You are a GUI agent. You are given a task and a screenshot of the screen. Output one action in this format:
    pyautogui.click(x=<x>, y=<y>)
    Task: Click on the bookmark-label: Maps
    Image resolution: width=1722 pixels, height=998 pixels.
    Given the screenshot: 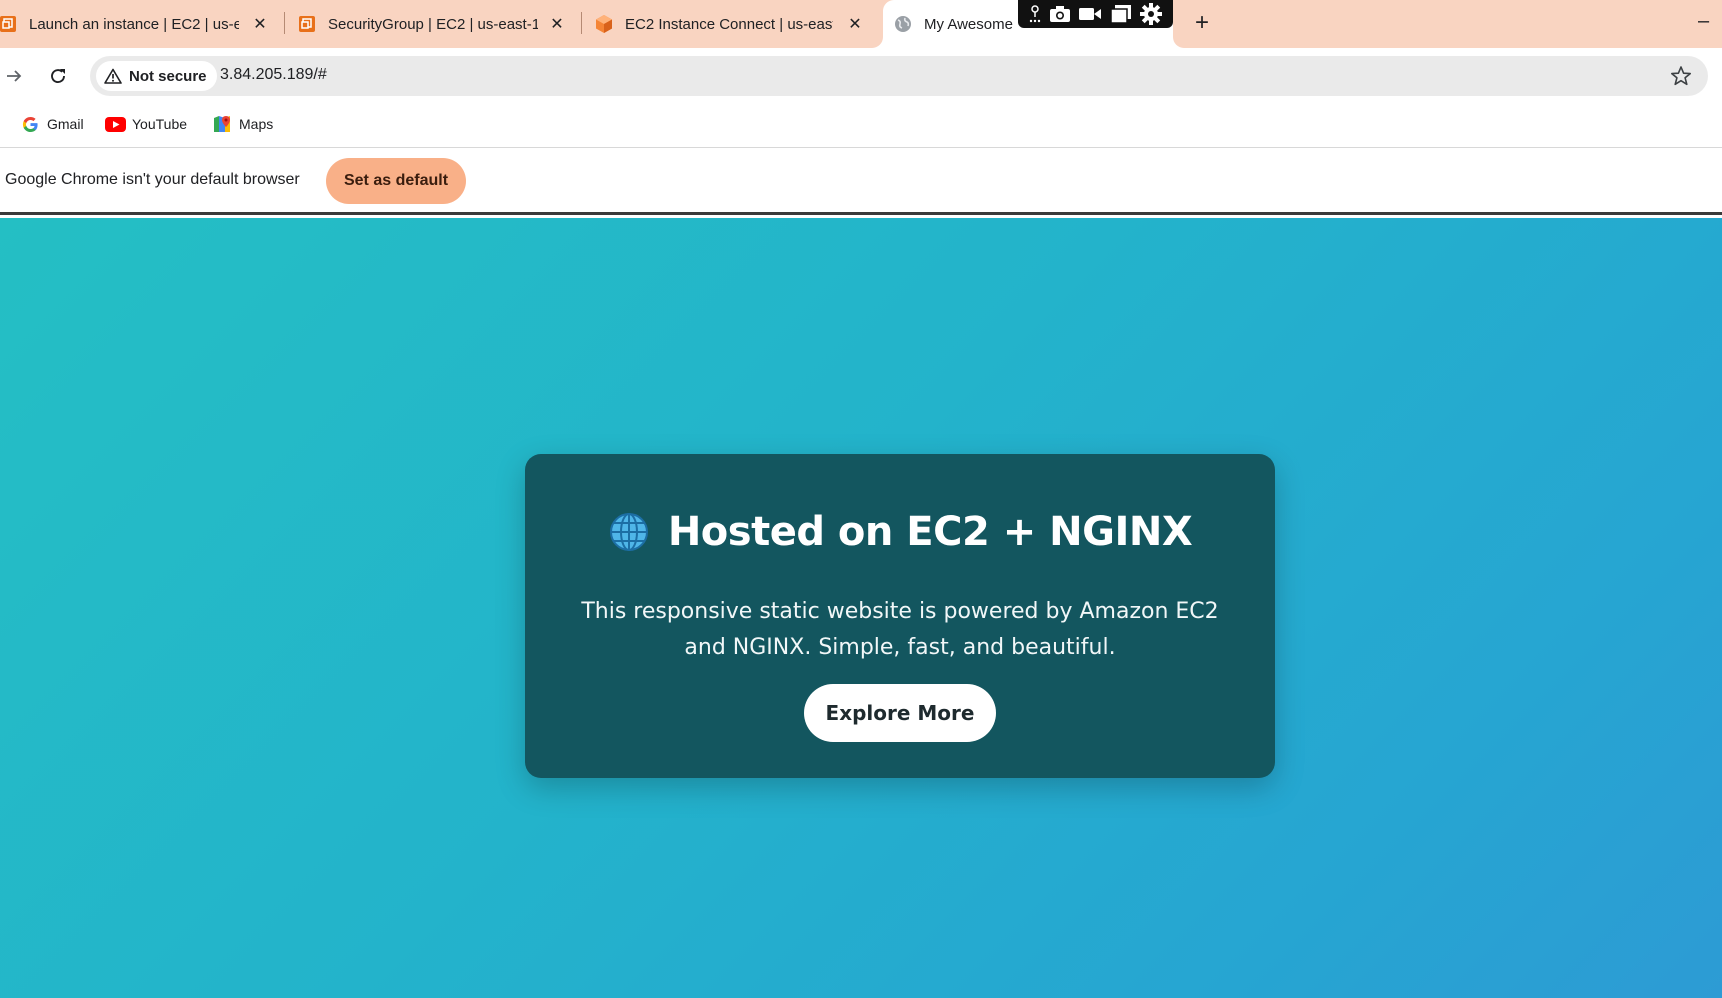 What is the action you would take?
    pyautogui.click(x=256, y=124)
    